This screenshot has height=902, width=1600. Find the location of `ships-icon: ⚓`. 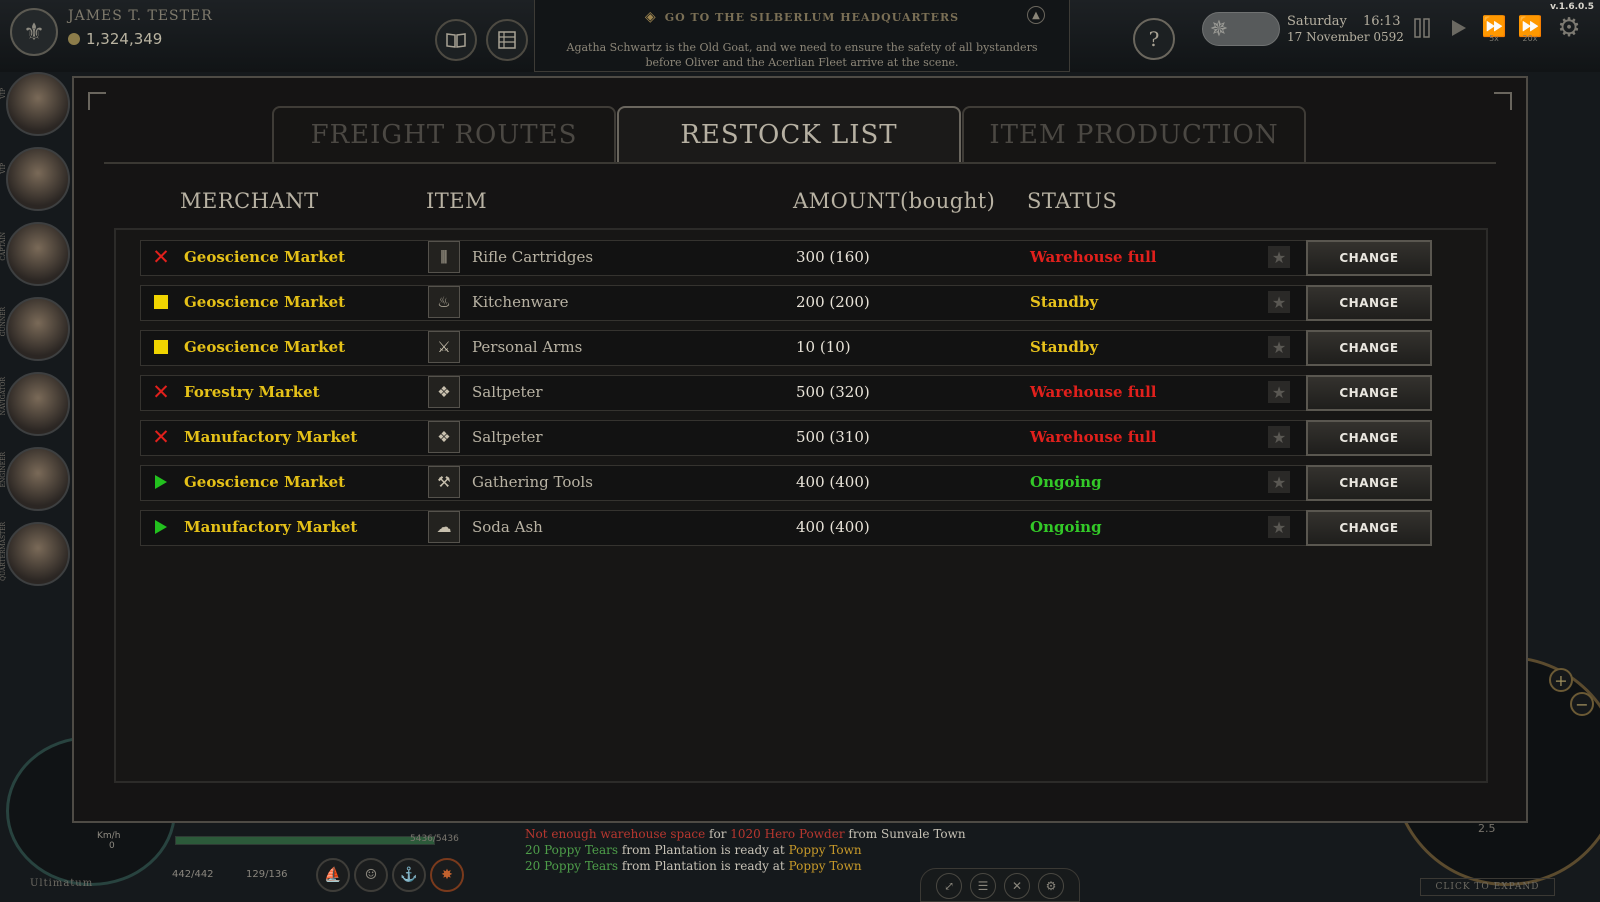

ships-icon: ⚓ is located at coordinates (409, 875).